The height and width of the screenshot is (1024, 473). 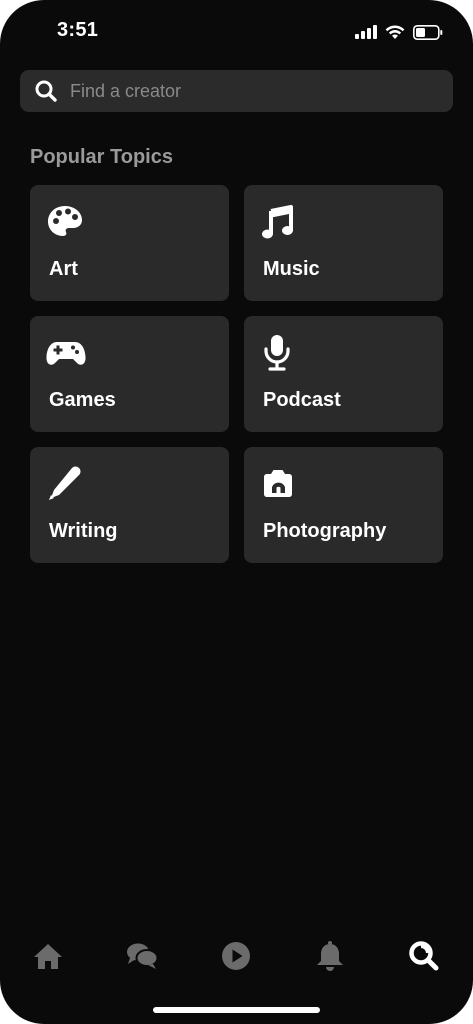 What do you see at coordinates (366, 32) in the screenshot?
I see `cellular-signal-icon` at bounding box center [366, 32].